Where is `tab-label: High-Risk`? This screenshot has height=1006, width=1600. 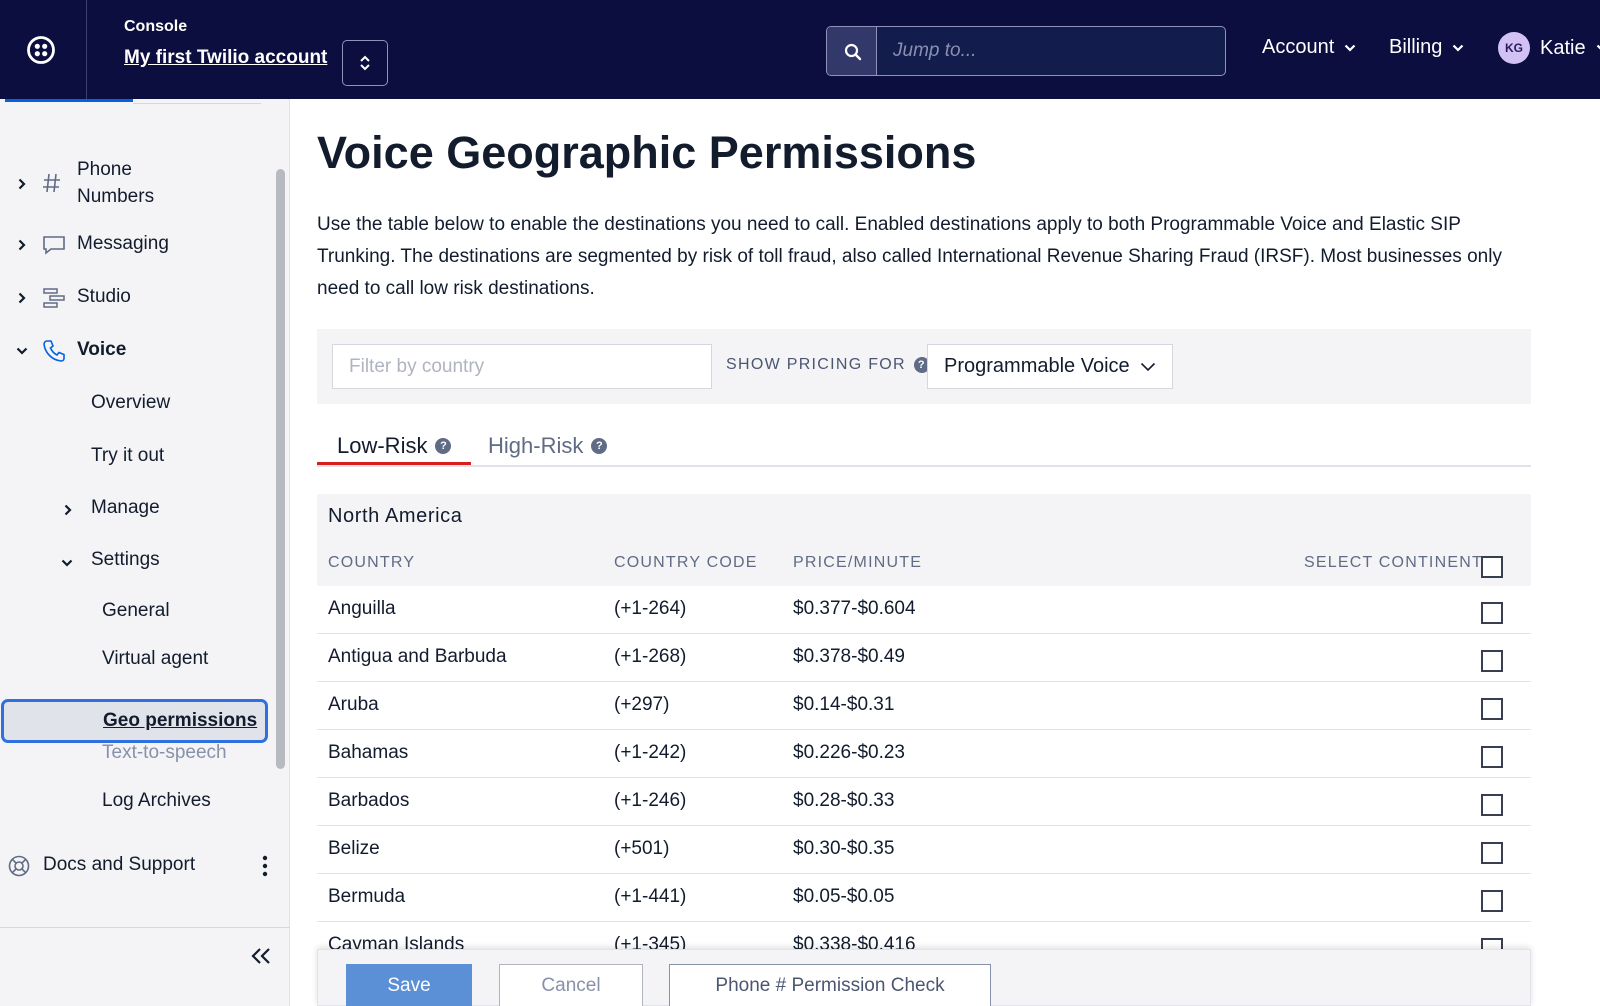 tab-label: High-Risk is located at coordinates (536, 445).